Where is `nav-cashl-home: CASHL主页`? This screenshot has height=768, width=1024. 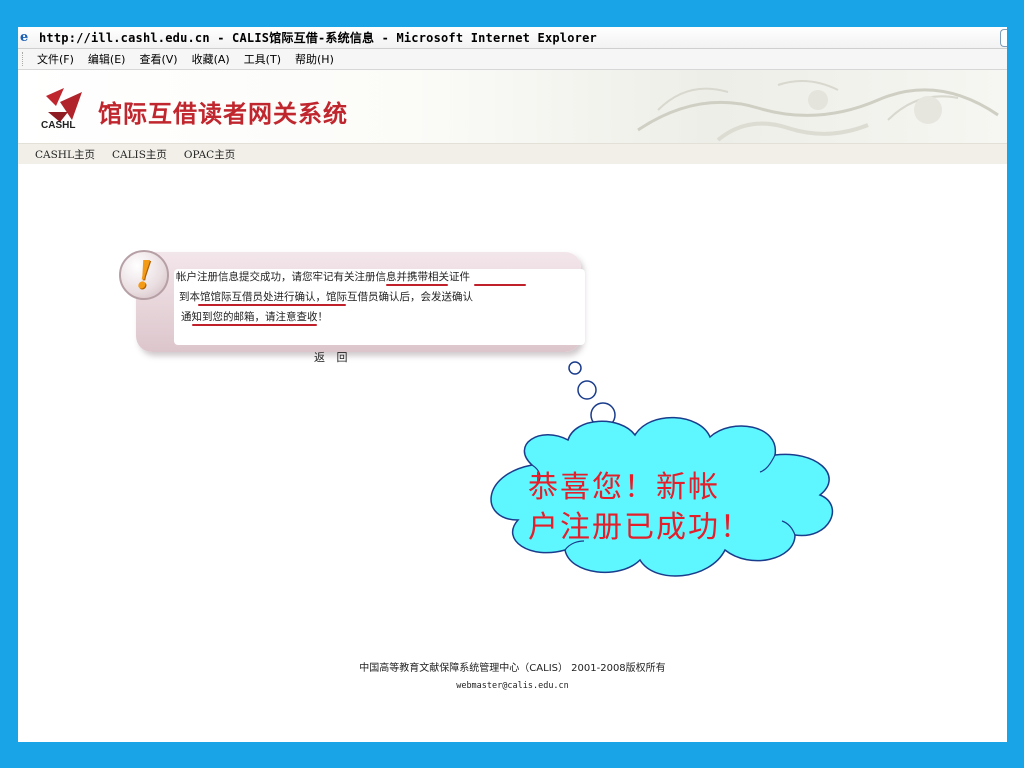 nav-cashl-home: CASHL主页 is located at coordinates (65, 154).